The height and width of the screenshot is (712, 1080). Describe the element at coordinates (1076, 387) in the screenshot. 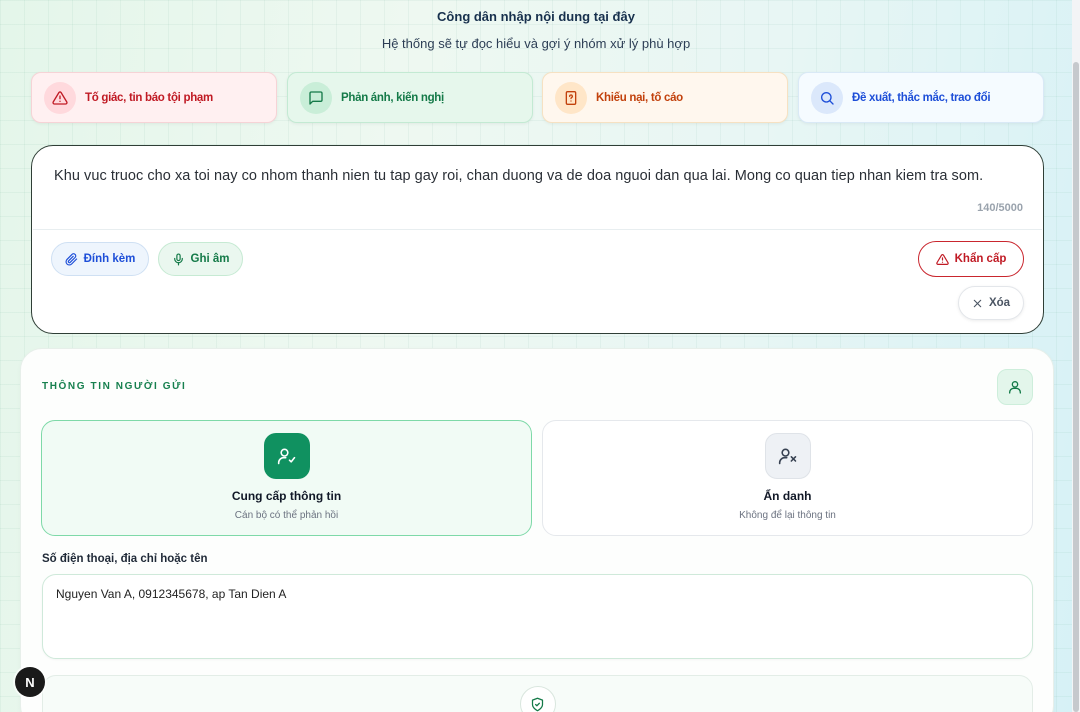

I see `scrollbar-thumb` at that location.